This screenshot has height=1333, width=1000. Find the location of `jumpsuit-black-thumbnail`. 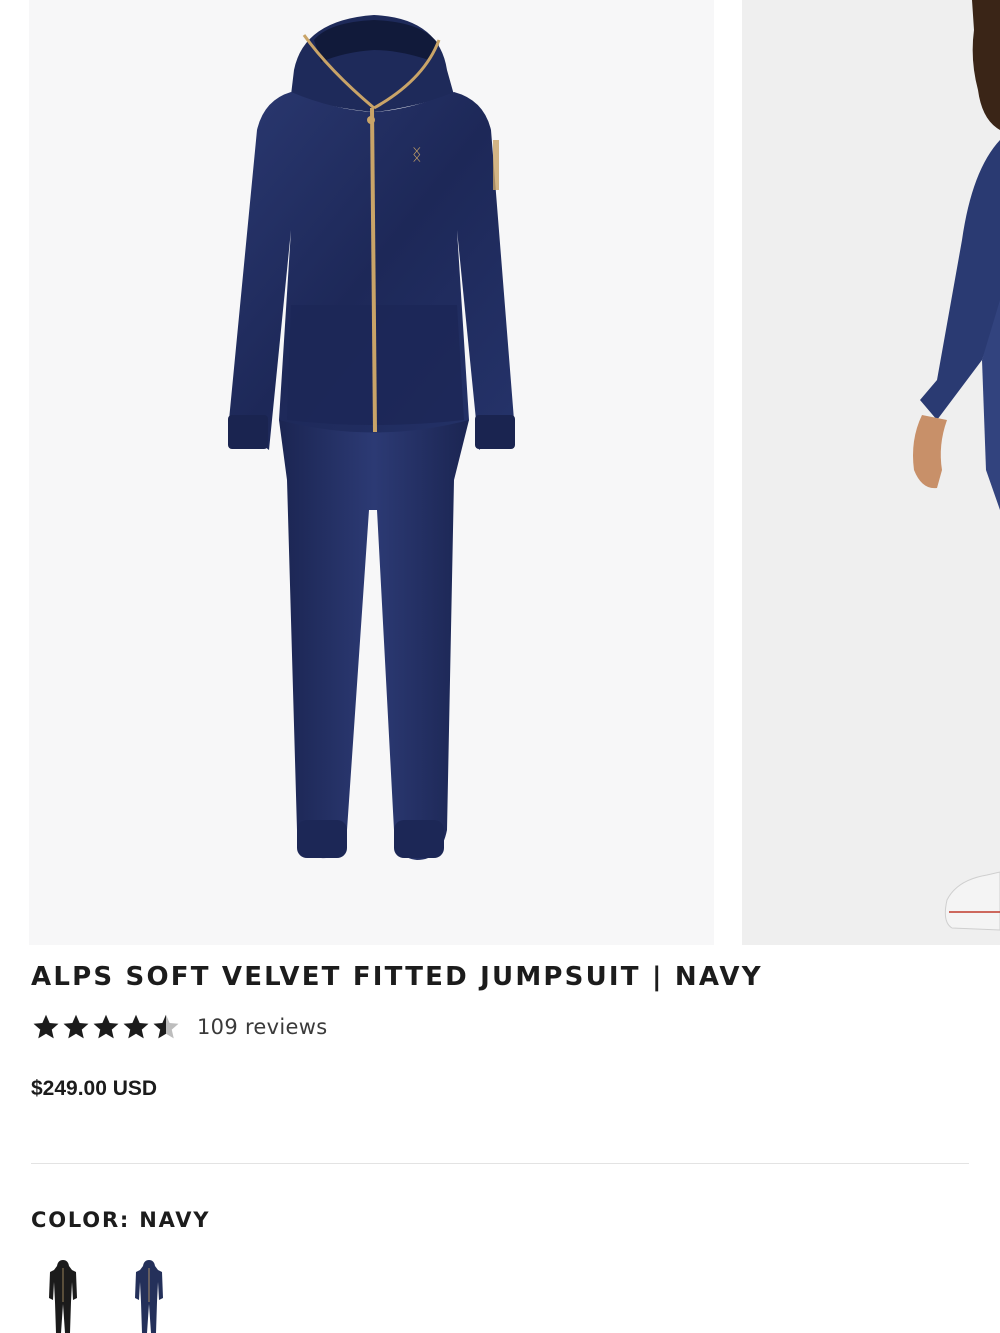

jumpsuit-black-thumbnail is located at coordinates (63, 1296).